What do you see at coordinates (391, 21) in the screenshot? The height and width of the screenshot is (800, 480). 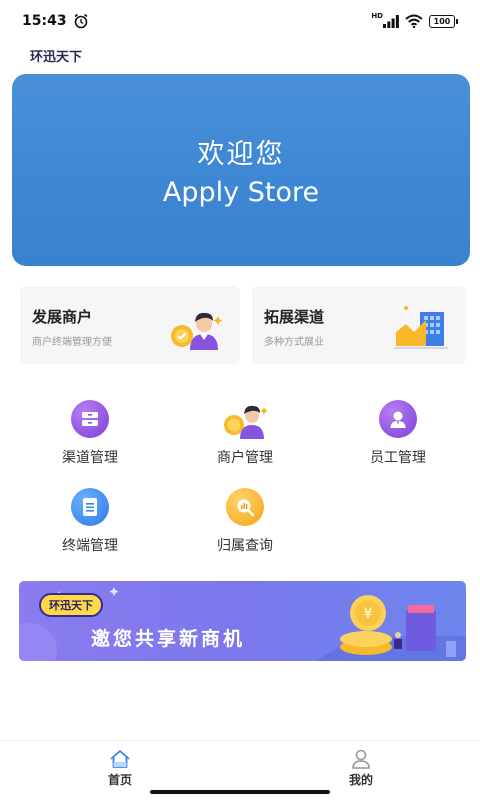 I see `signal-icon` at bounding box center [391, 21].